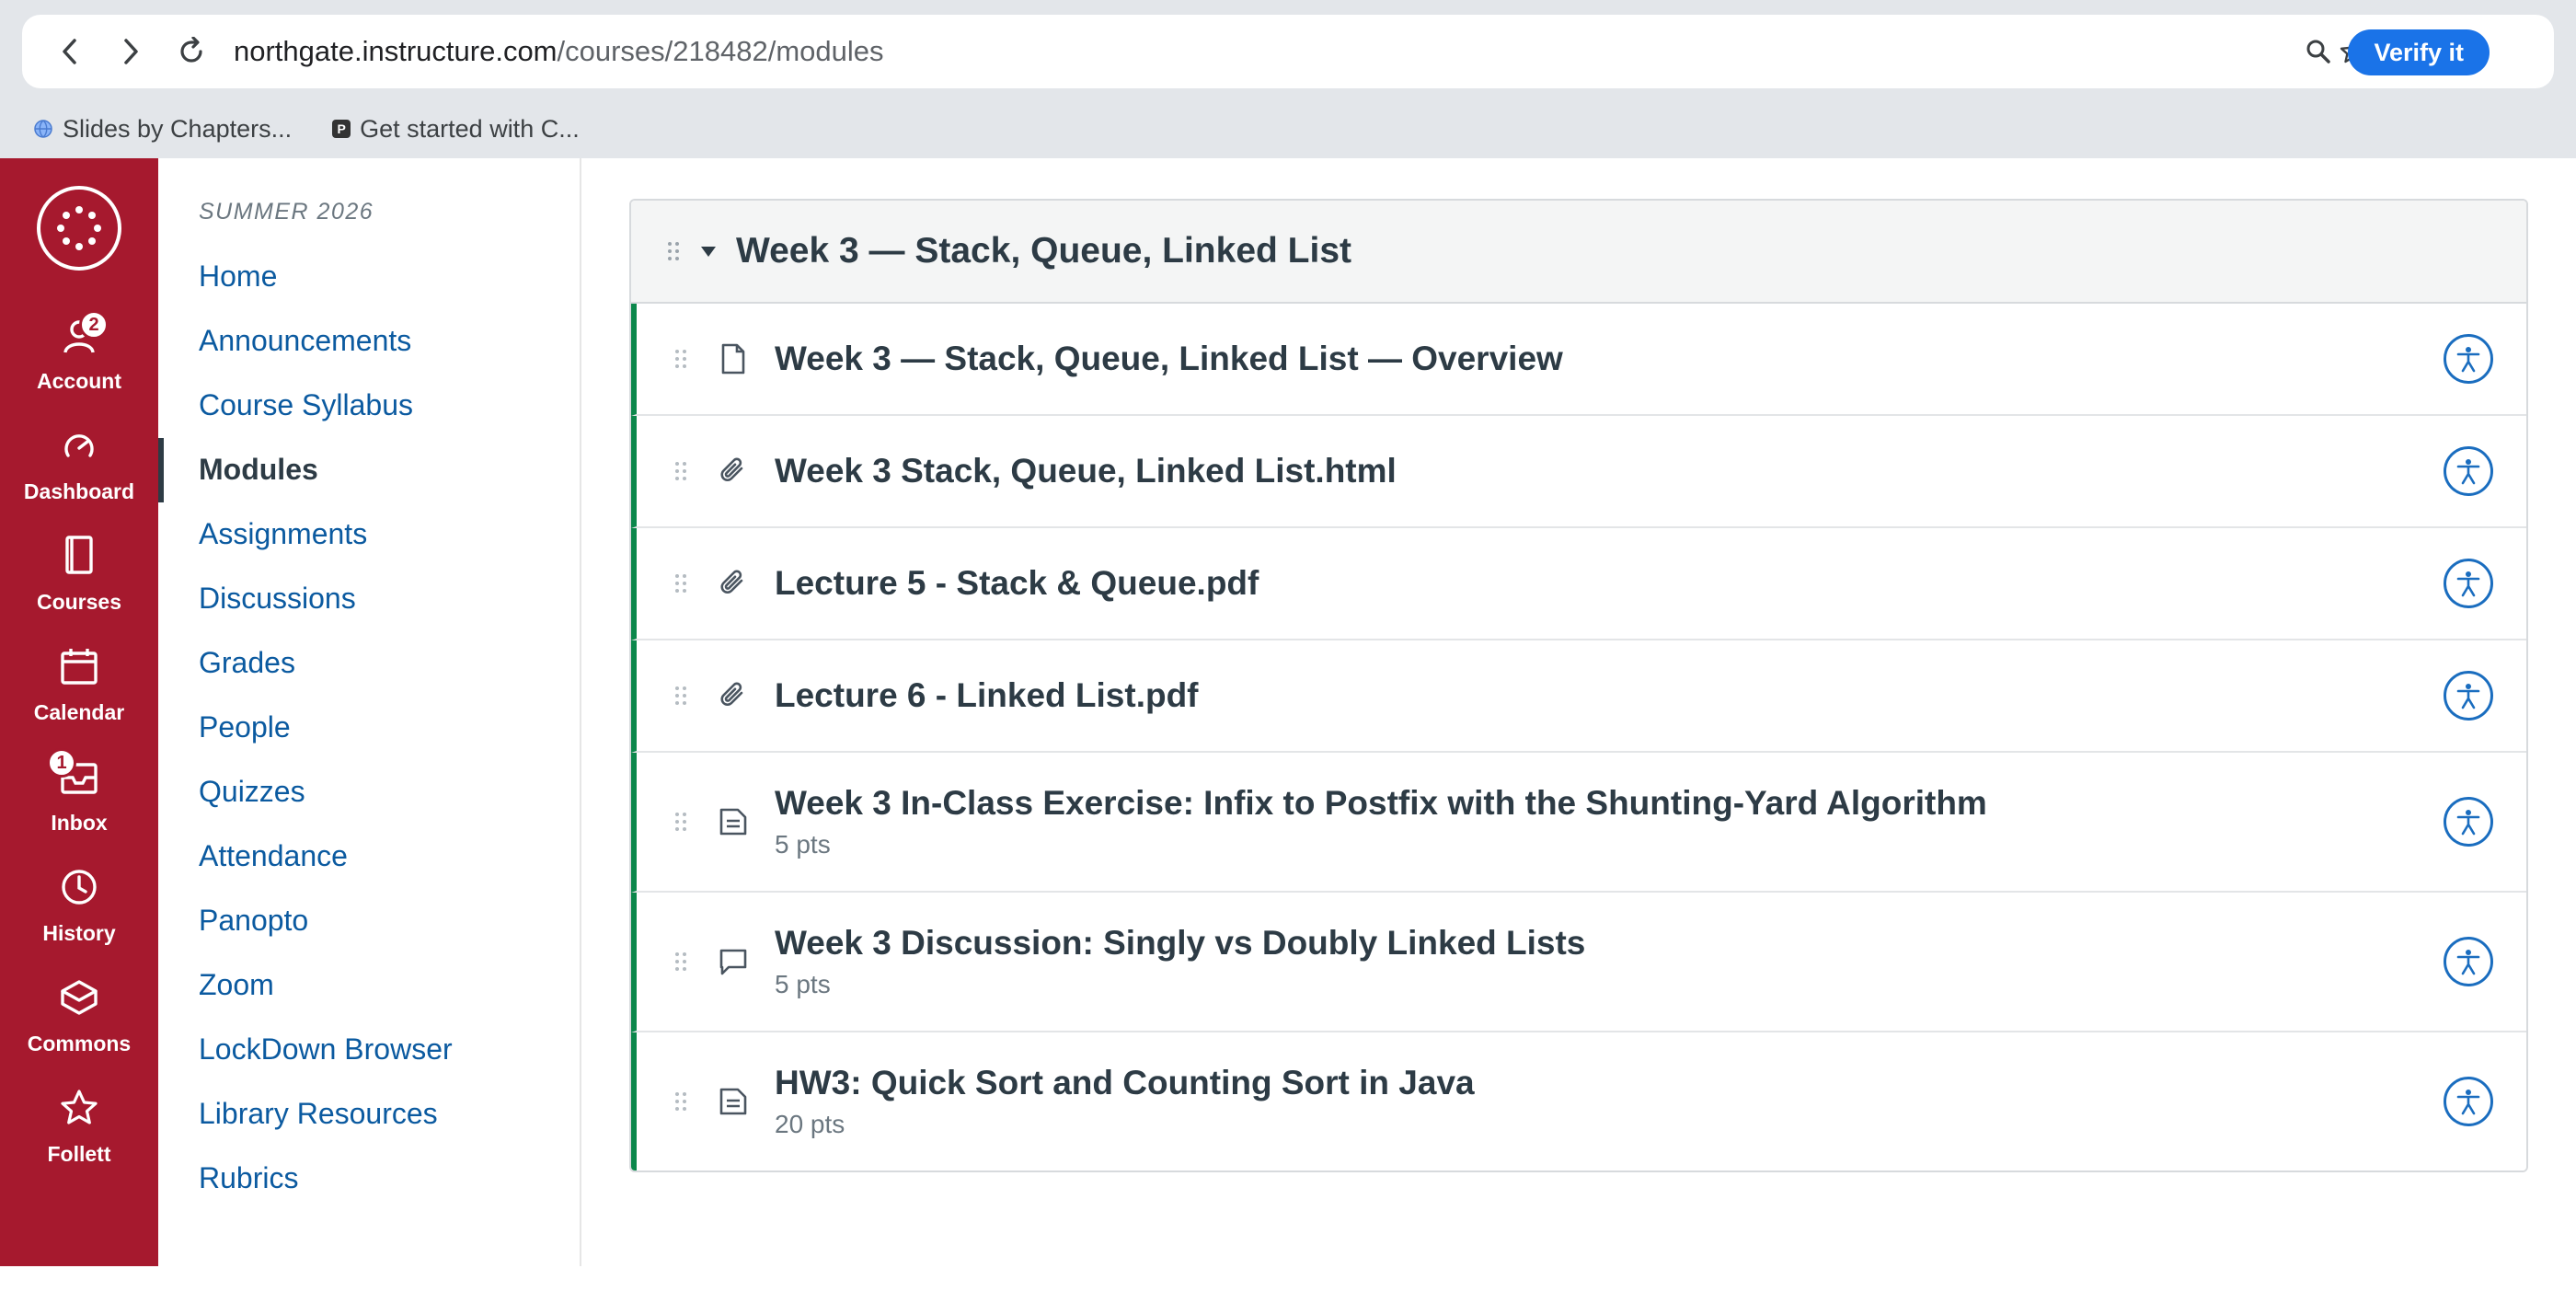  Describe the element at coordinates (1578, 584) in the screenshot. I see `module-item: Lecture 5 - Stack & Queue.pdf` at that location.